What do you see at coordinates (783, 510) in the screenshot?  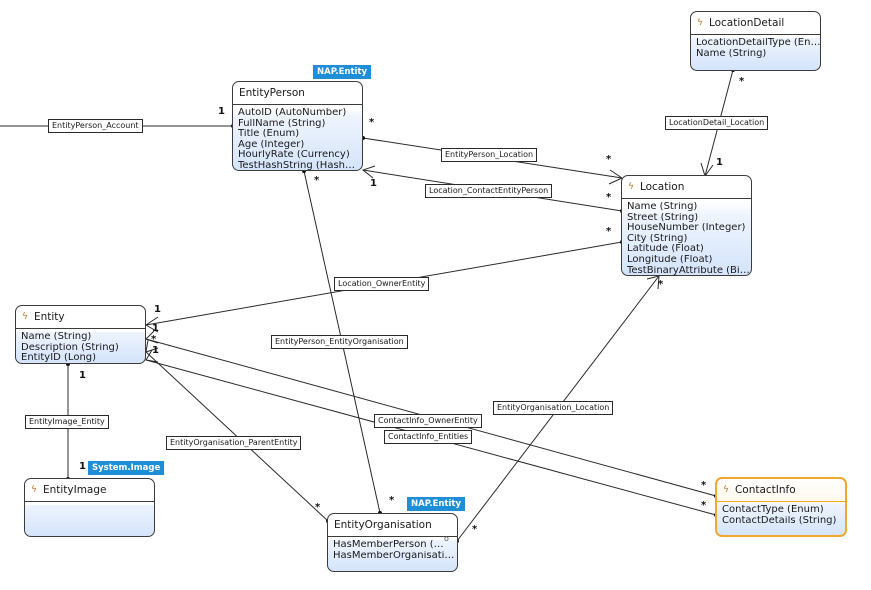 I see `attribute: ContactType (Enum)` at bounding box center [783, 510].